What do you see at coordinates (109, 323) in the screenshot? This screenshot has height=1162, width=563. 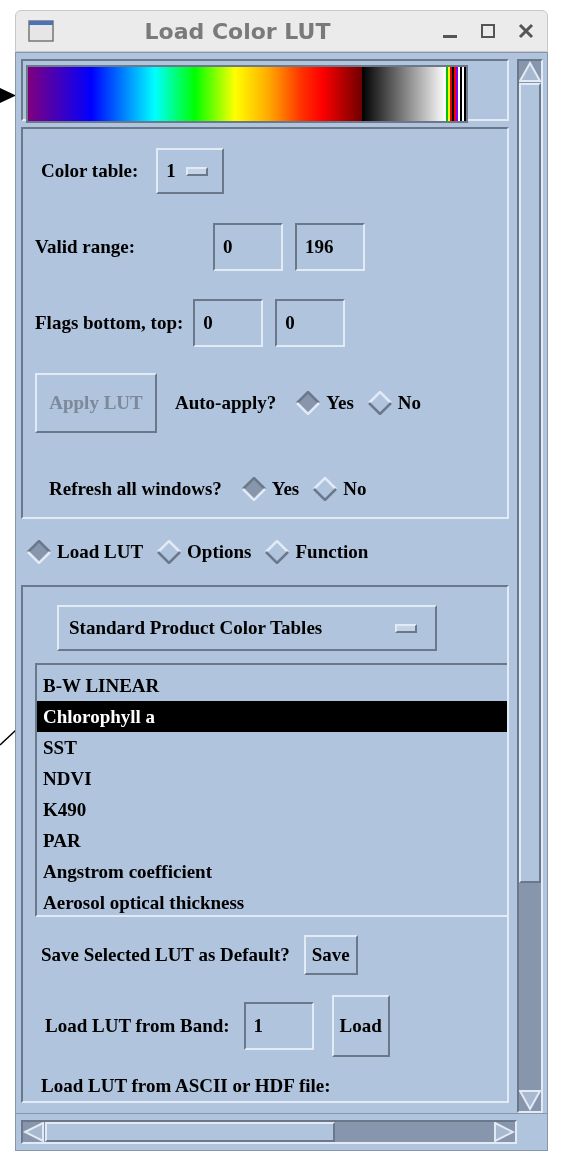 I see `field-label: Flags bottom, top:` at bounding box center [109, 323].